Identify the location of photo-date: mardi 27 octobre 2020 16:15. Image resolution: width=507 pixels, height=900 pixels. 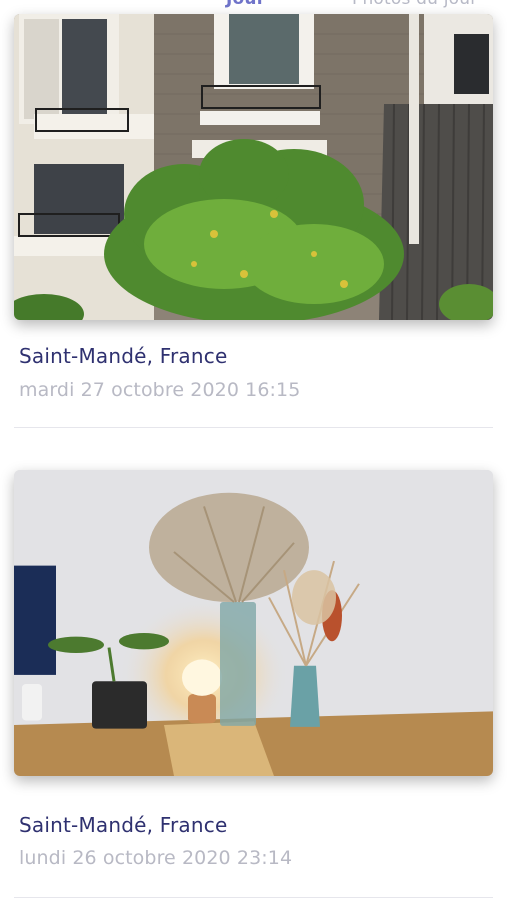
(160, 390).